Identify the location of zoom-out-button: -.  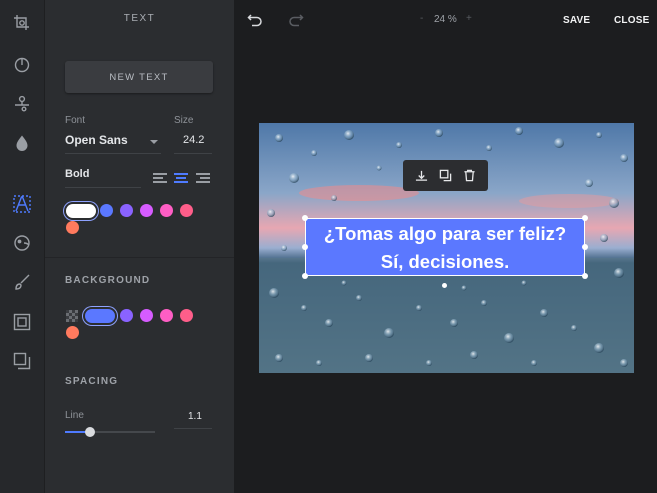
(421, 18).